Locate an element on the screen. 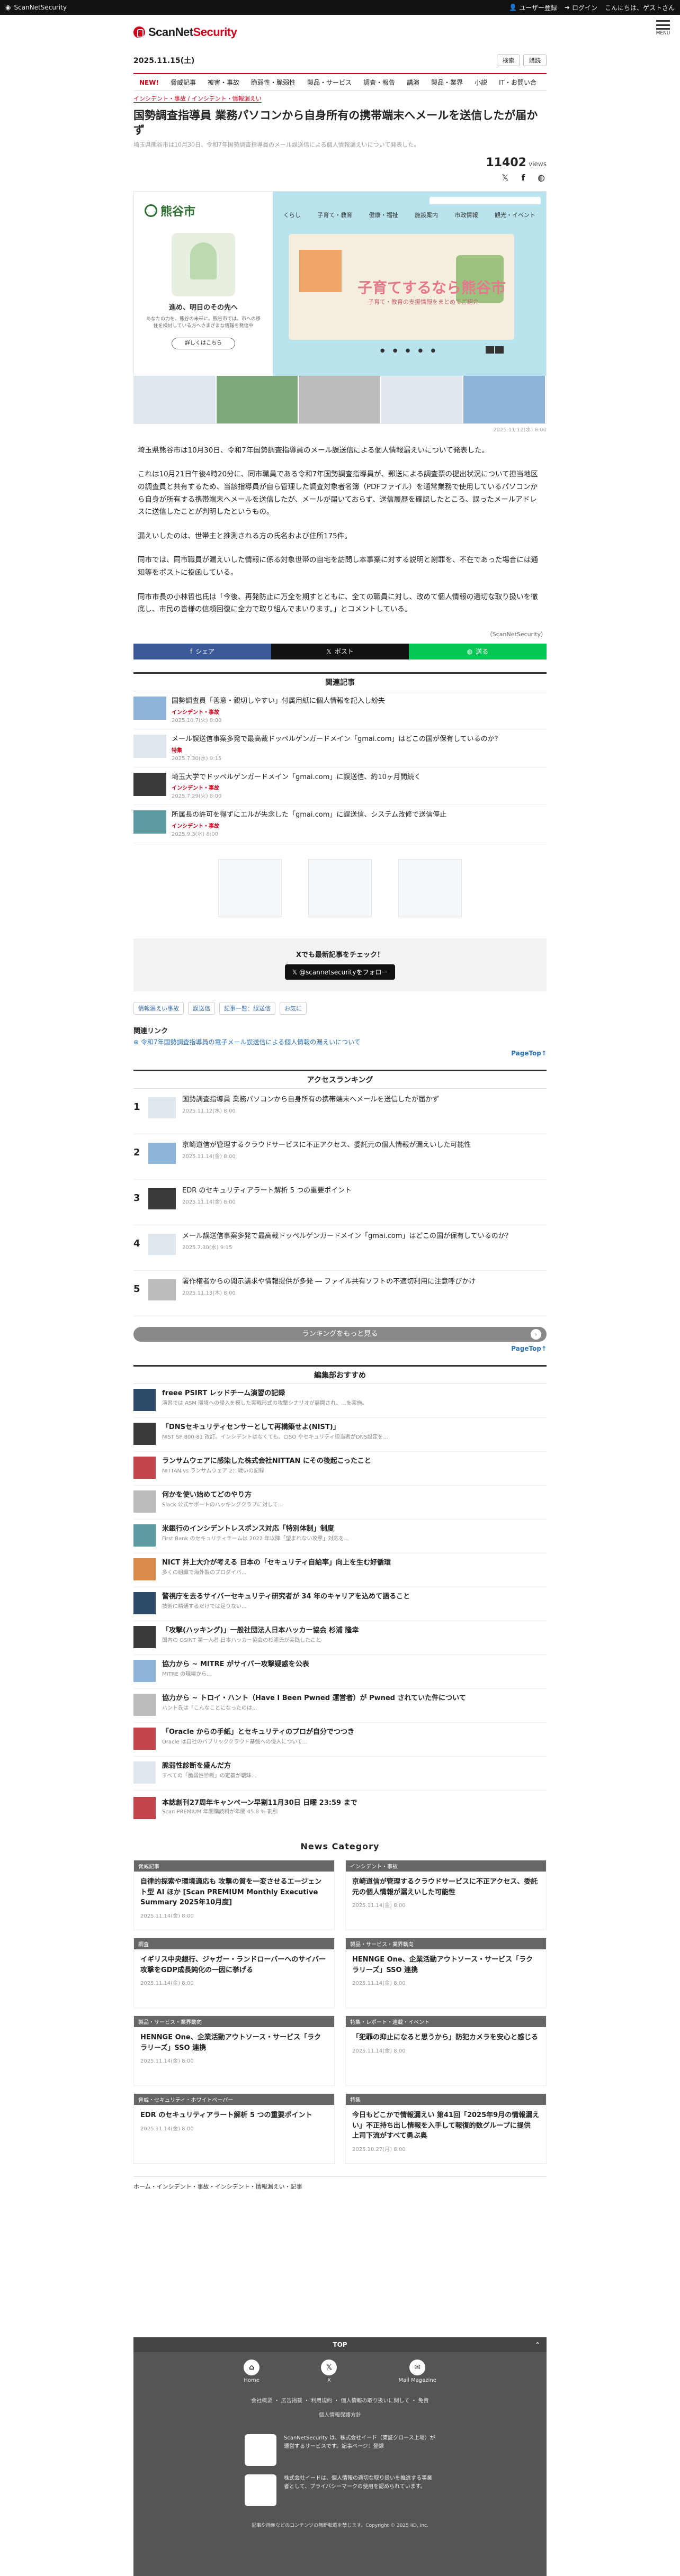  nav-item: 脆弱性・脆弱性 is located at coordinates (273, 82).